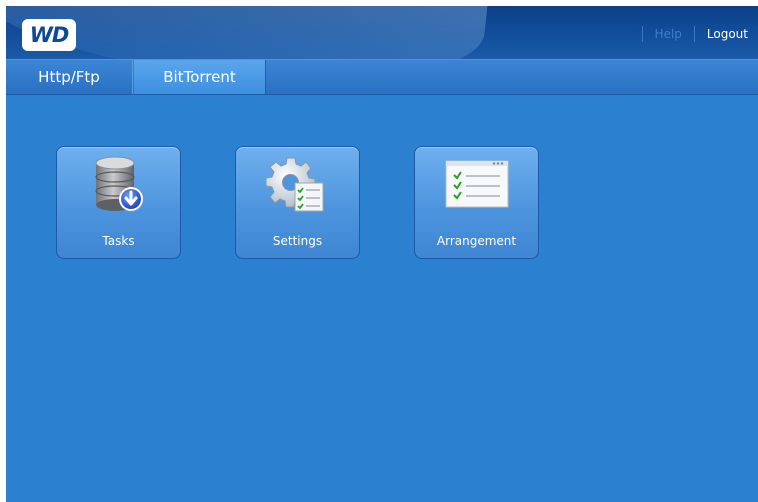 The image size is (758, 502). Describe the element at coordinates (727, 34) in the screenshot. I see `logout-link: Logout` at that location.